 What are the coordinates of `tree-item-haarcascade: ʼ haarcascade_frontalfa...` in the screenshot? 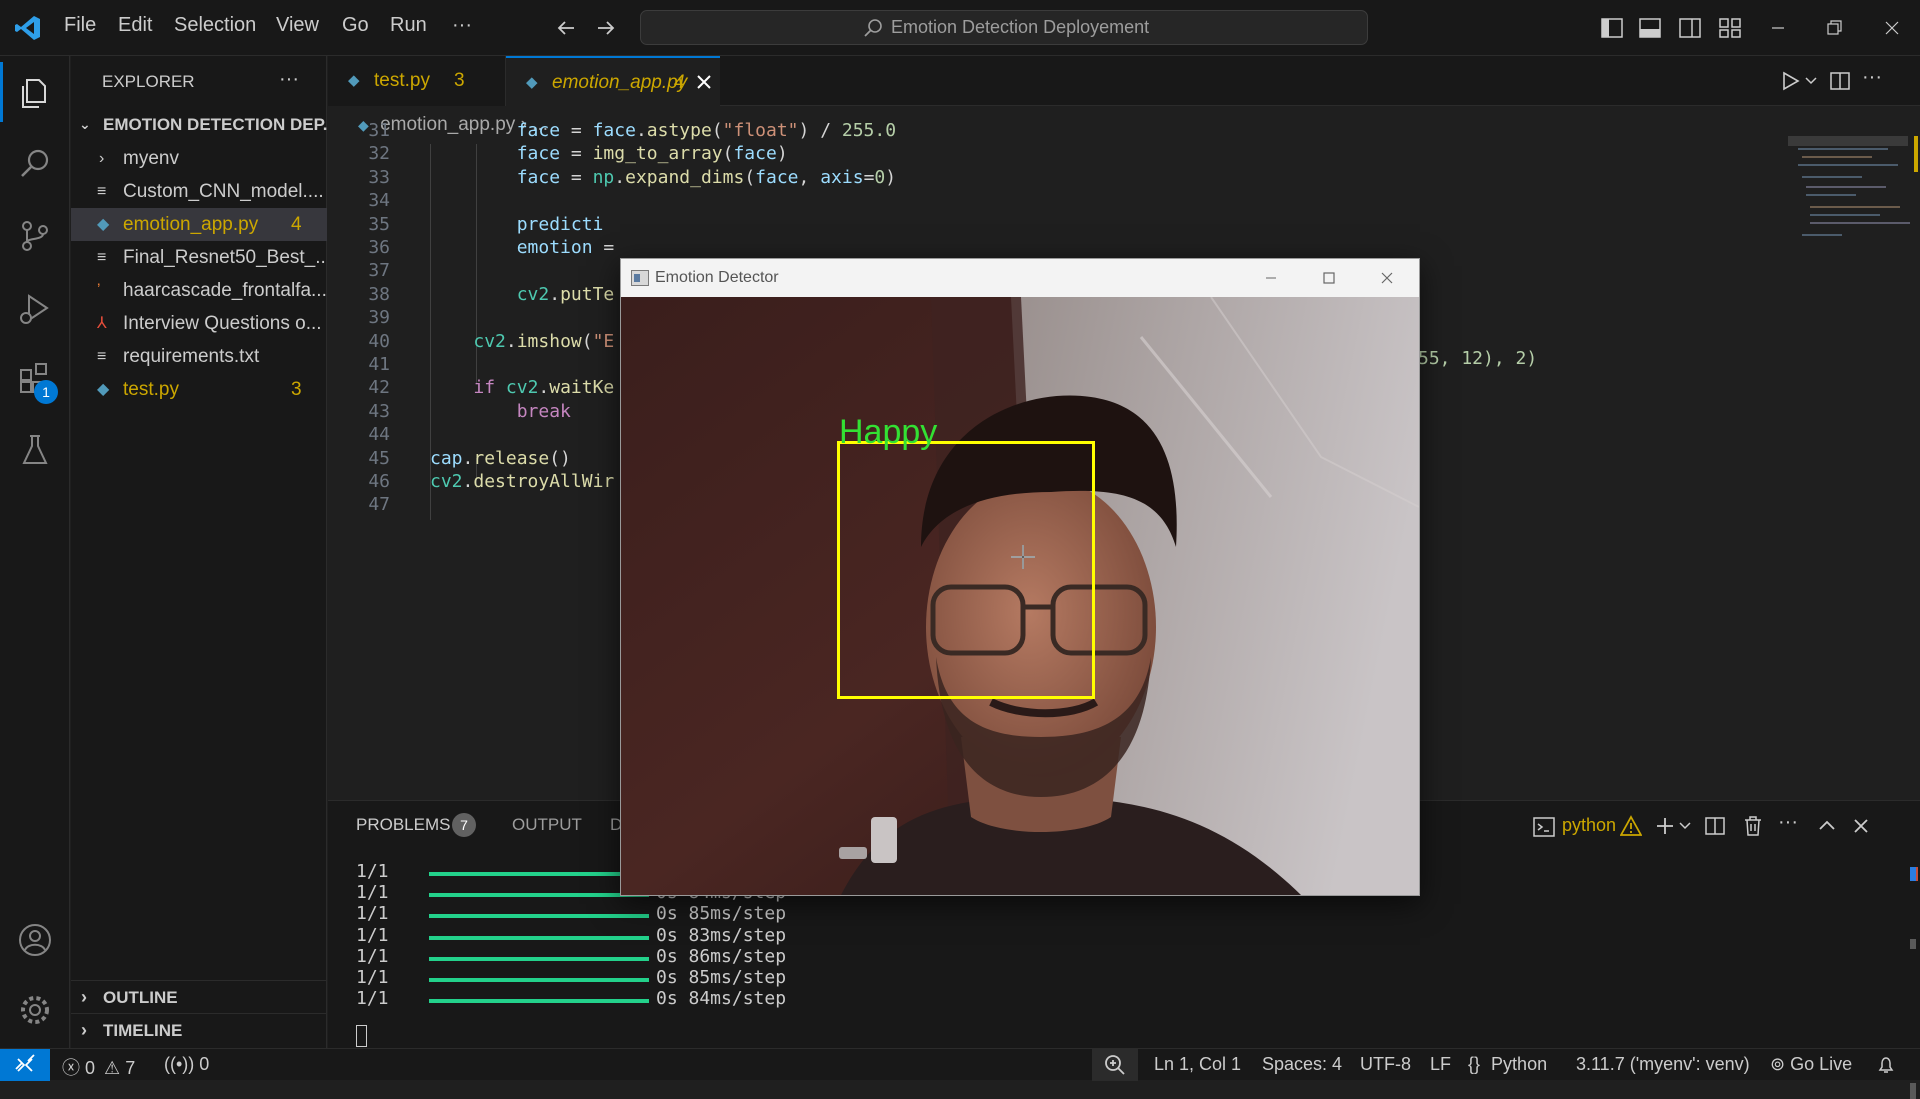 It's located at (199, 290).